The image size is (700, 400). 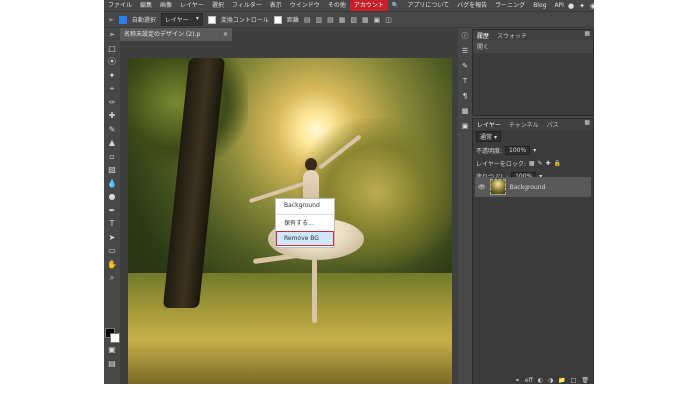 I want to click on align-left-icon: ▦, so click(x=342, y=20).